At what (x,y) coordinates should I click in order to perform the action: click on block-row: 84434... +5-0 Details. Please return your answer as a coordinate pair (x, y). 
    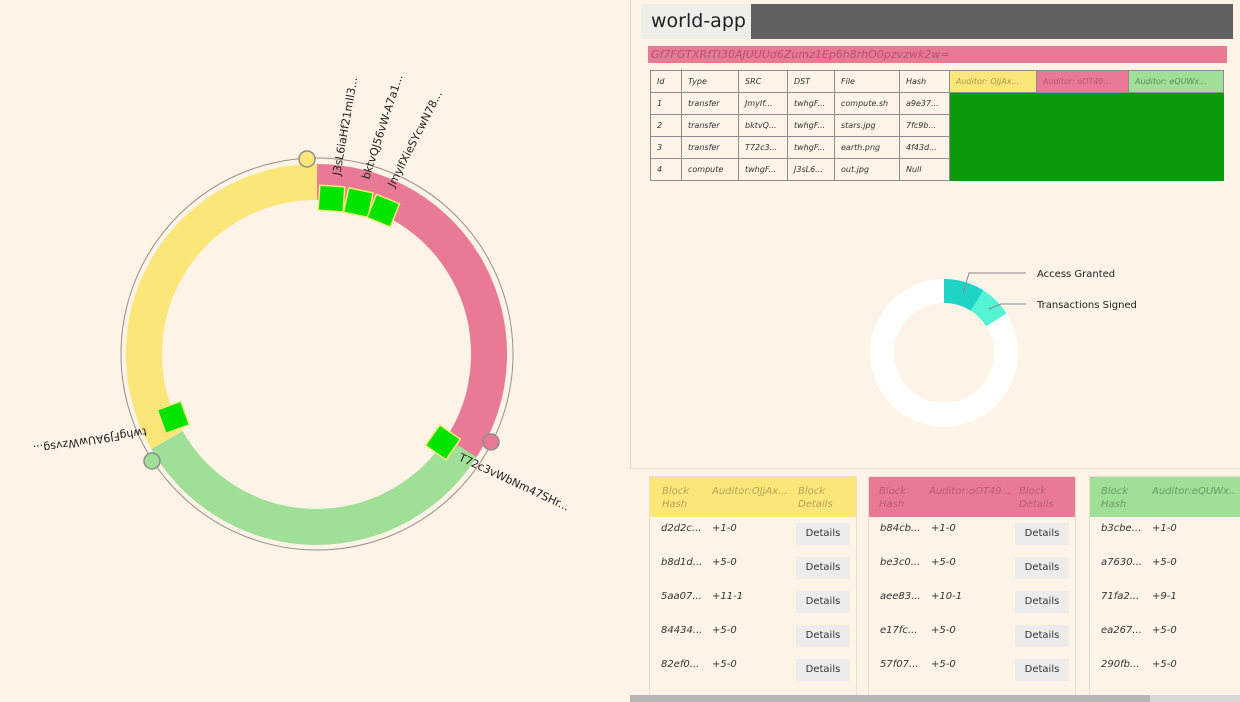
    Looking at the image, I should click on (753, 636).